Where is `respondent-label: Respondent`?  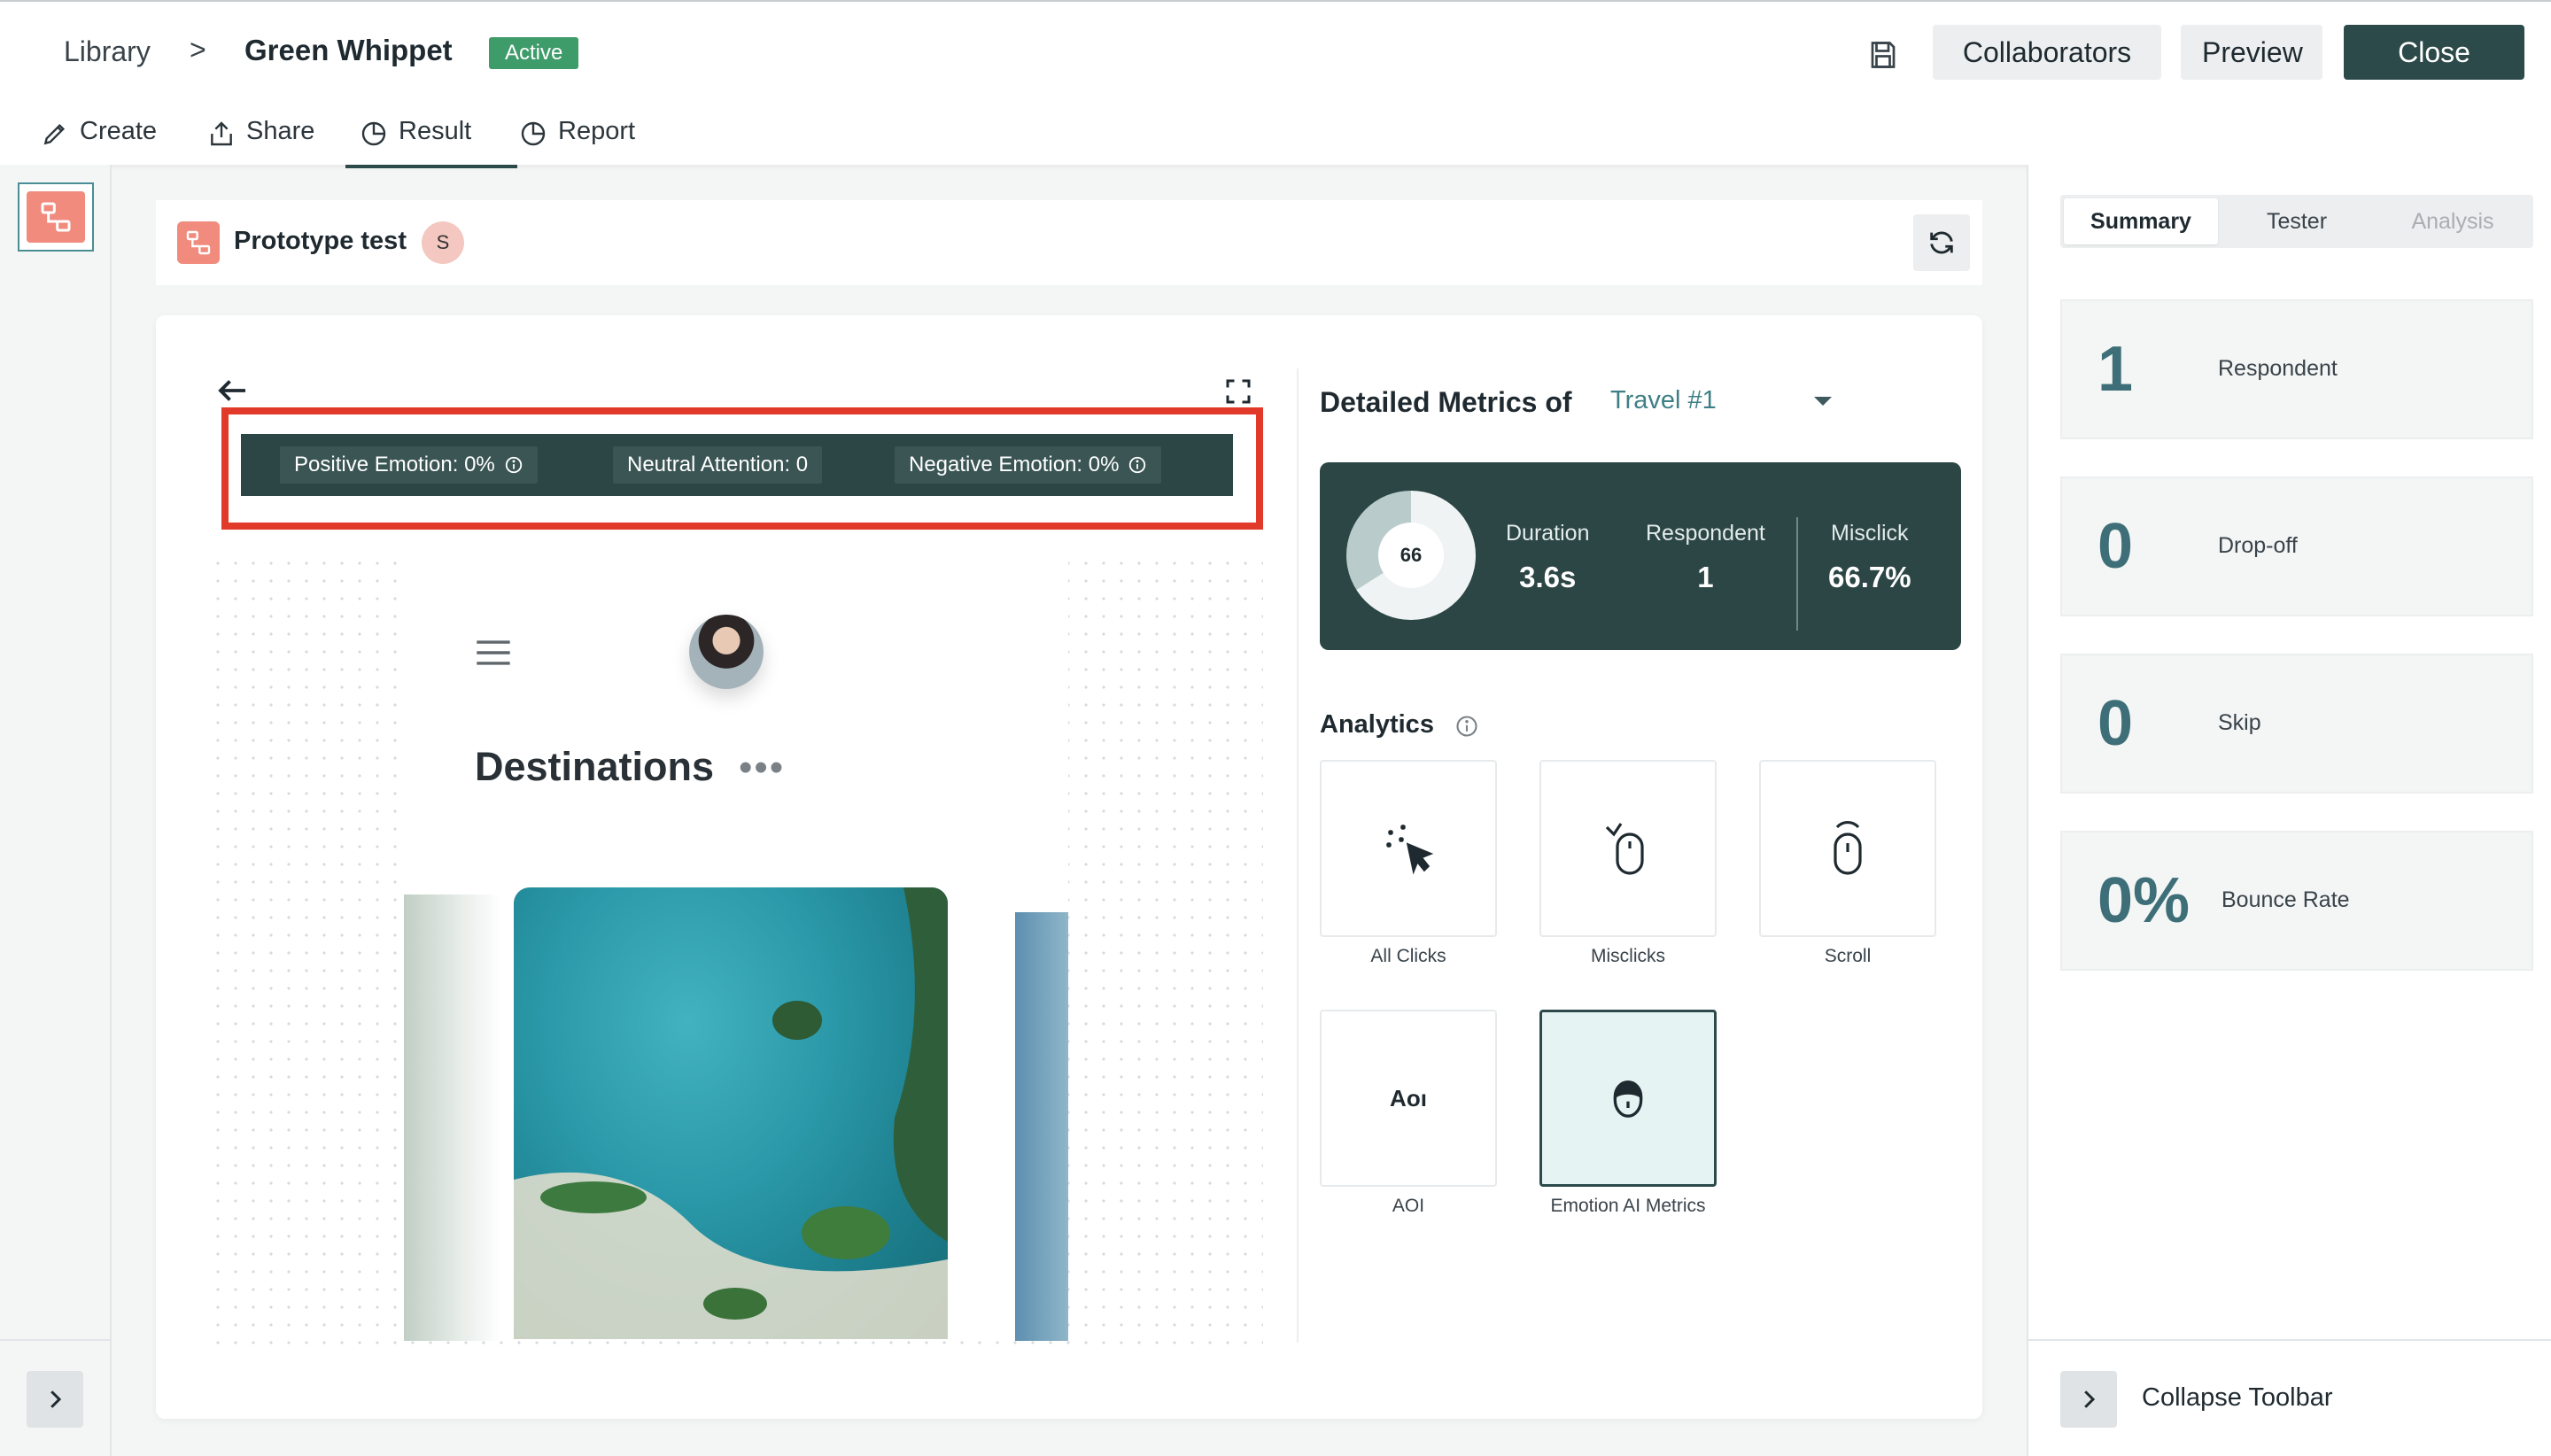 respondent-label: Respondent is located at coordinates (1706, 533).